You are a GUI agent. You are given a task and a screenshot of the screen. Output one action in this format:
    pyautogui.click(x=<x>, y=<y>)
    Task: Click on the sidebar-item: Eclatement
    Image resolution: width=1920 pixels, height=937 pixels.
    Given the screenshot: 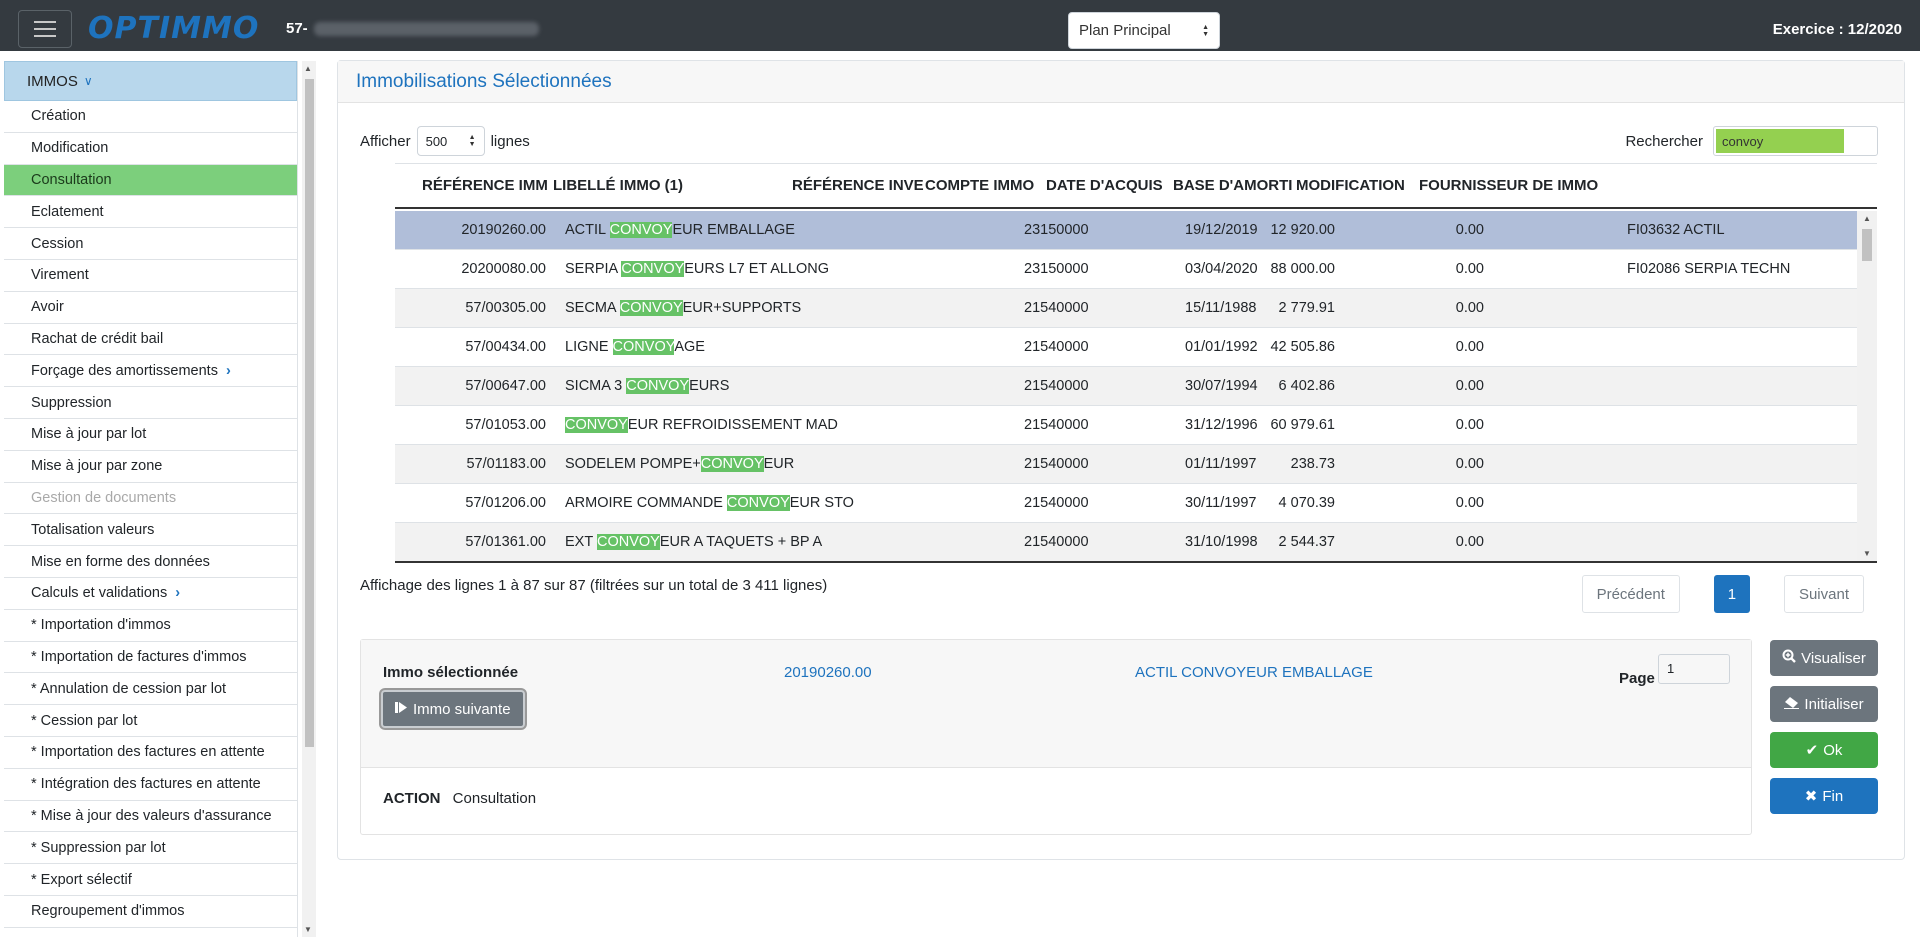 What is the action you would take?
    pyautogui.click(x=150, y=212)
    